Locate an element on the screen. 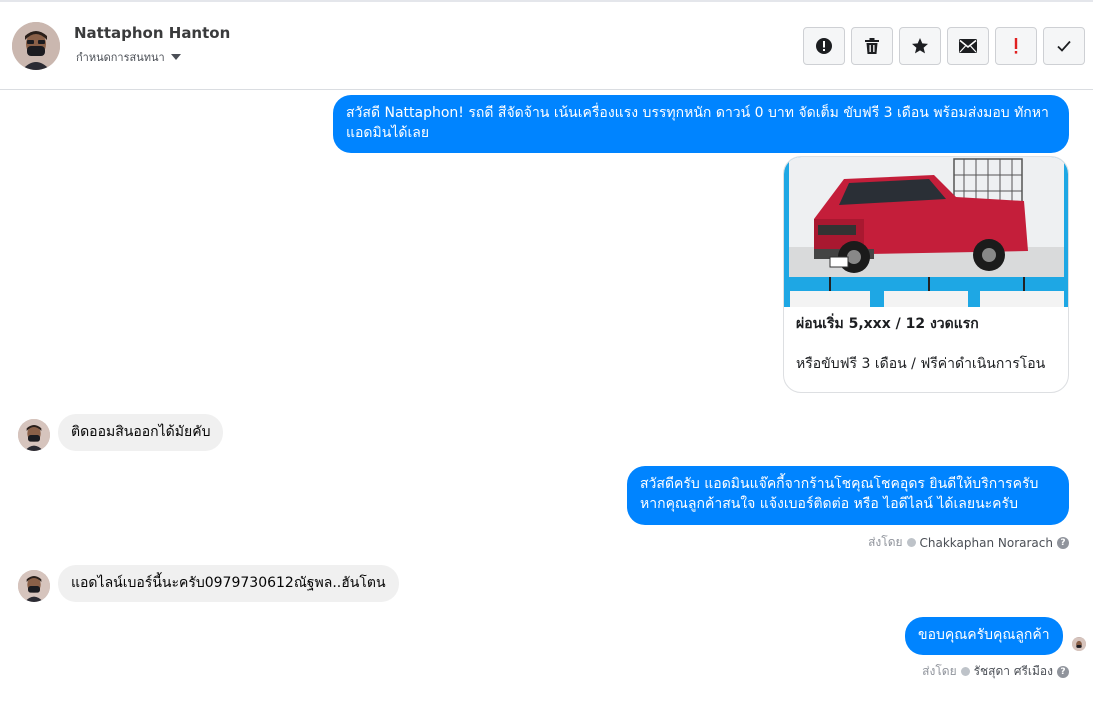 The height and width of the screenshot is (711, 1093). alert-circle-icon is located at coordinates (824, 46).